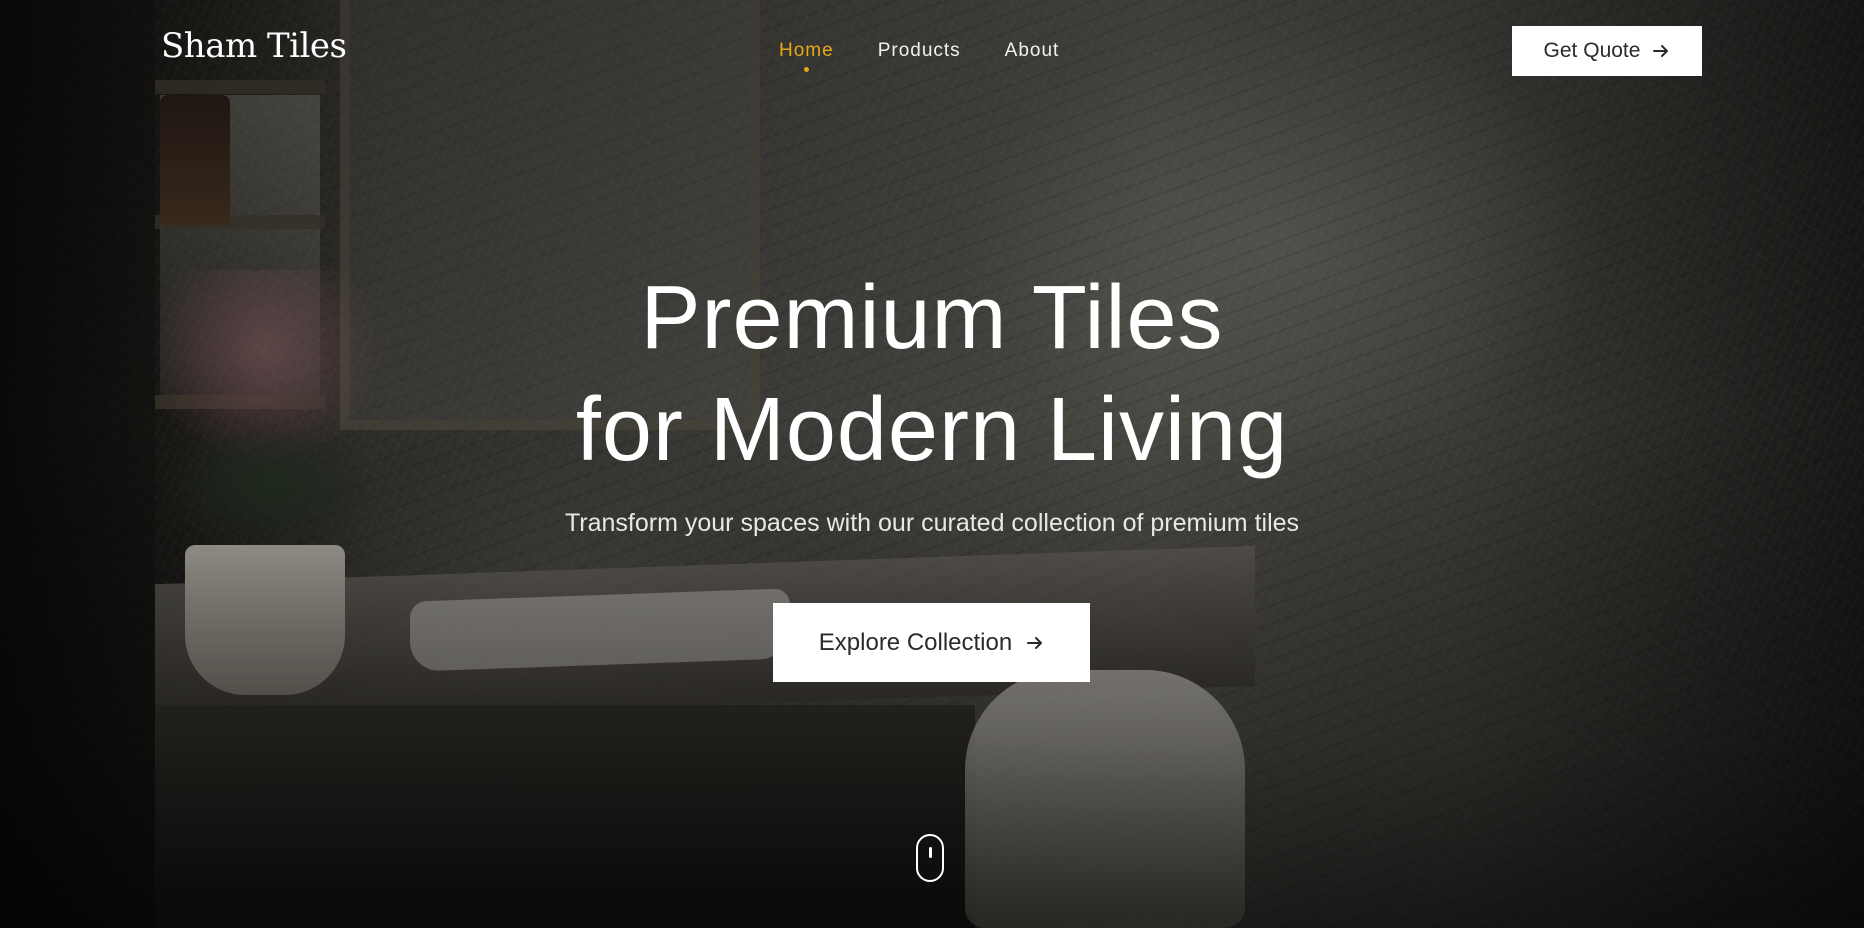 The height and width of the screenshot is (928, 1864). What do you see at coordinates (930, 852) in the screenshot?
I see `scroll-wheel` at bounding box center [930, 852].